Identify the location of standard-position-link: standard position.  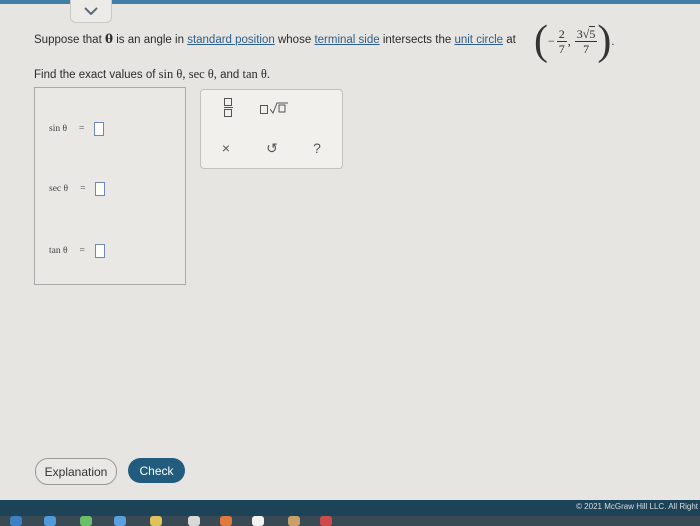
(231, 40).